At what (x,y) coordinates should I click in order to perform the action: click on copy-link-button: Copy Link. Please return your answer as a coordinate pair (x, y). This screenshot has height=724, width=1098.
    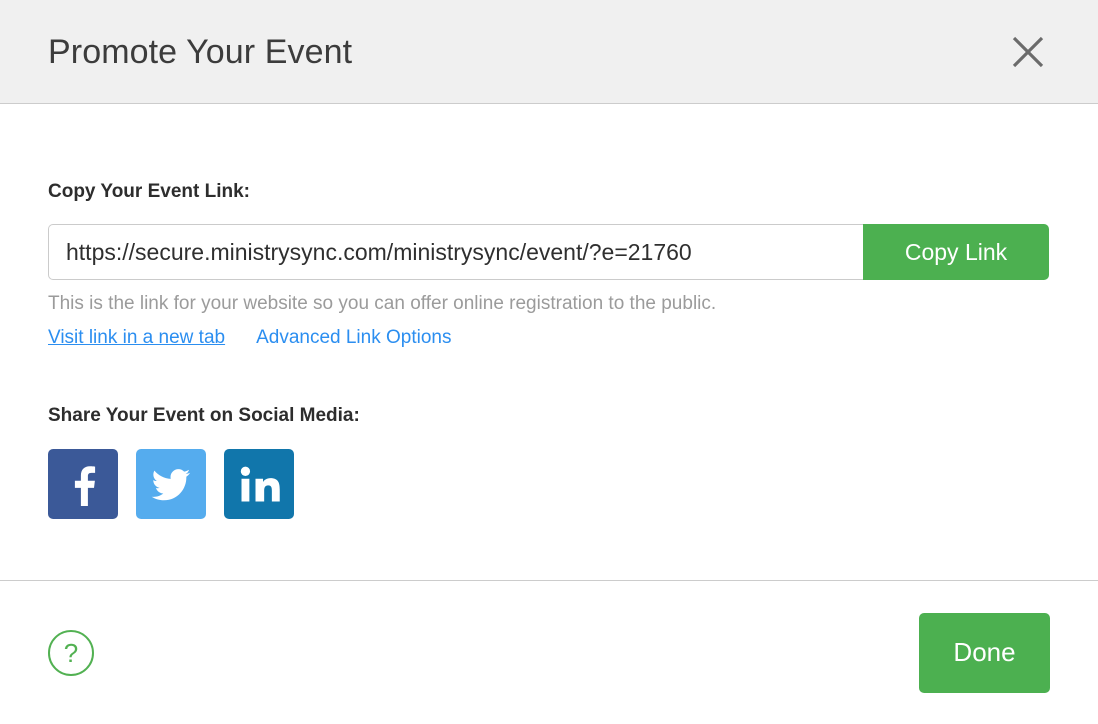
    Looking at the image, I should click on (956, 252).